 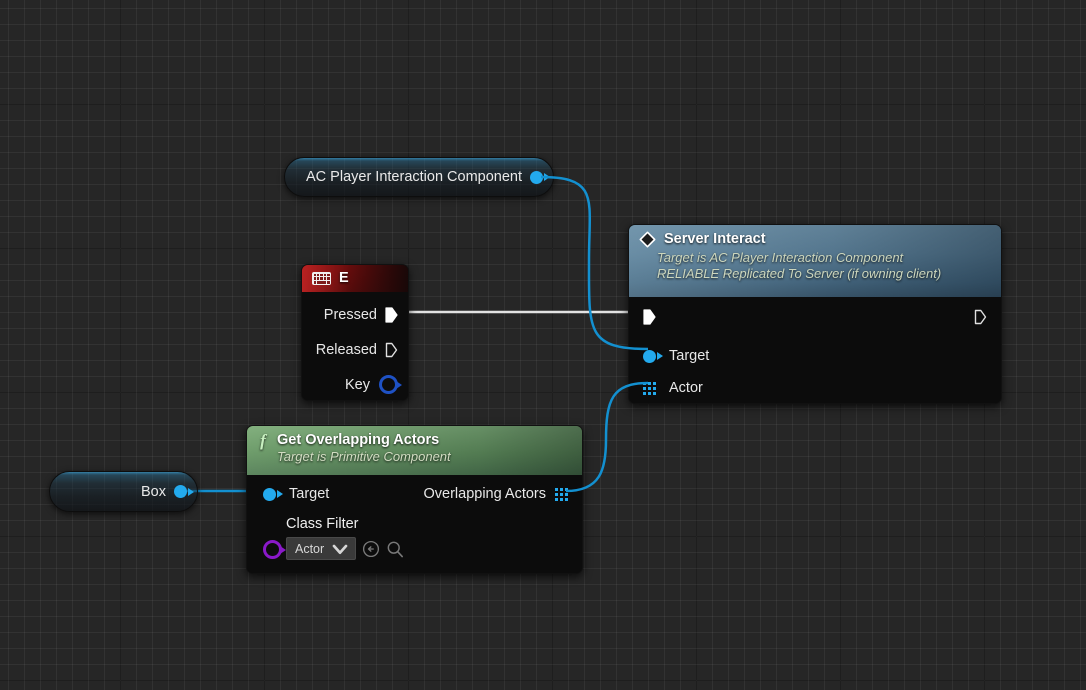 I want to click on key-output-pin, so click(x=388, y=384).